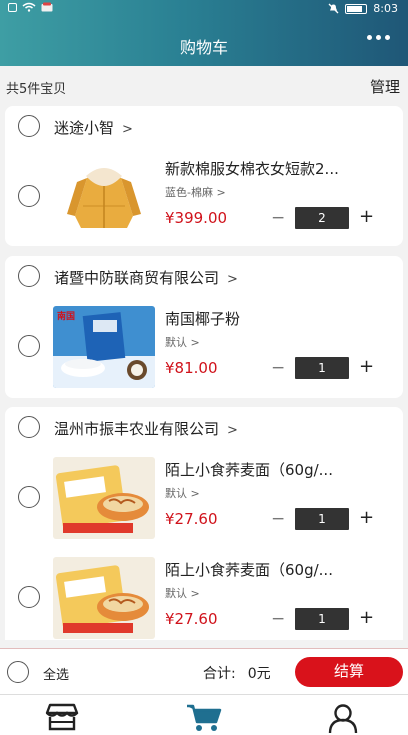 The image size is (408, 735). I want to click on product-image: 南国, so click(104, 347).